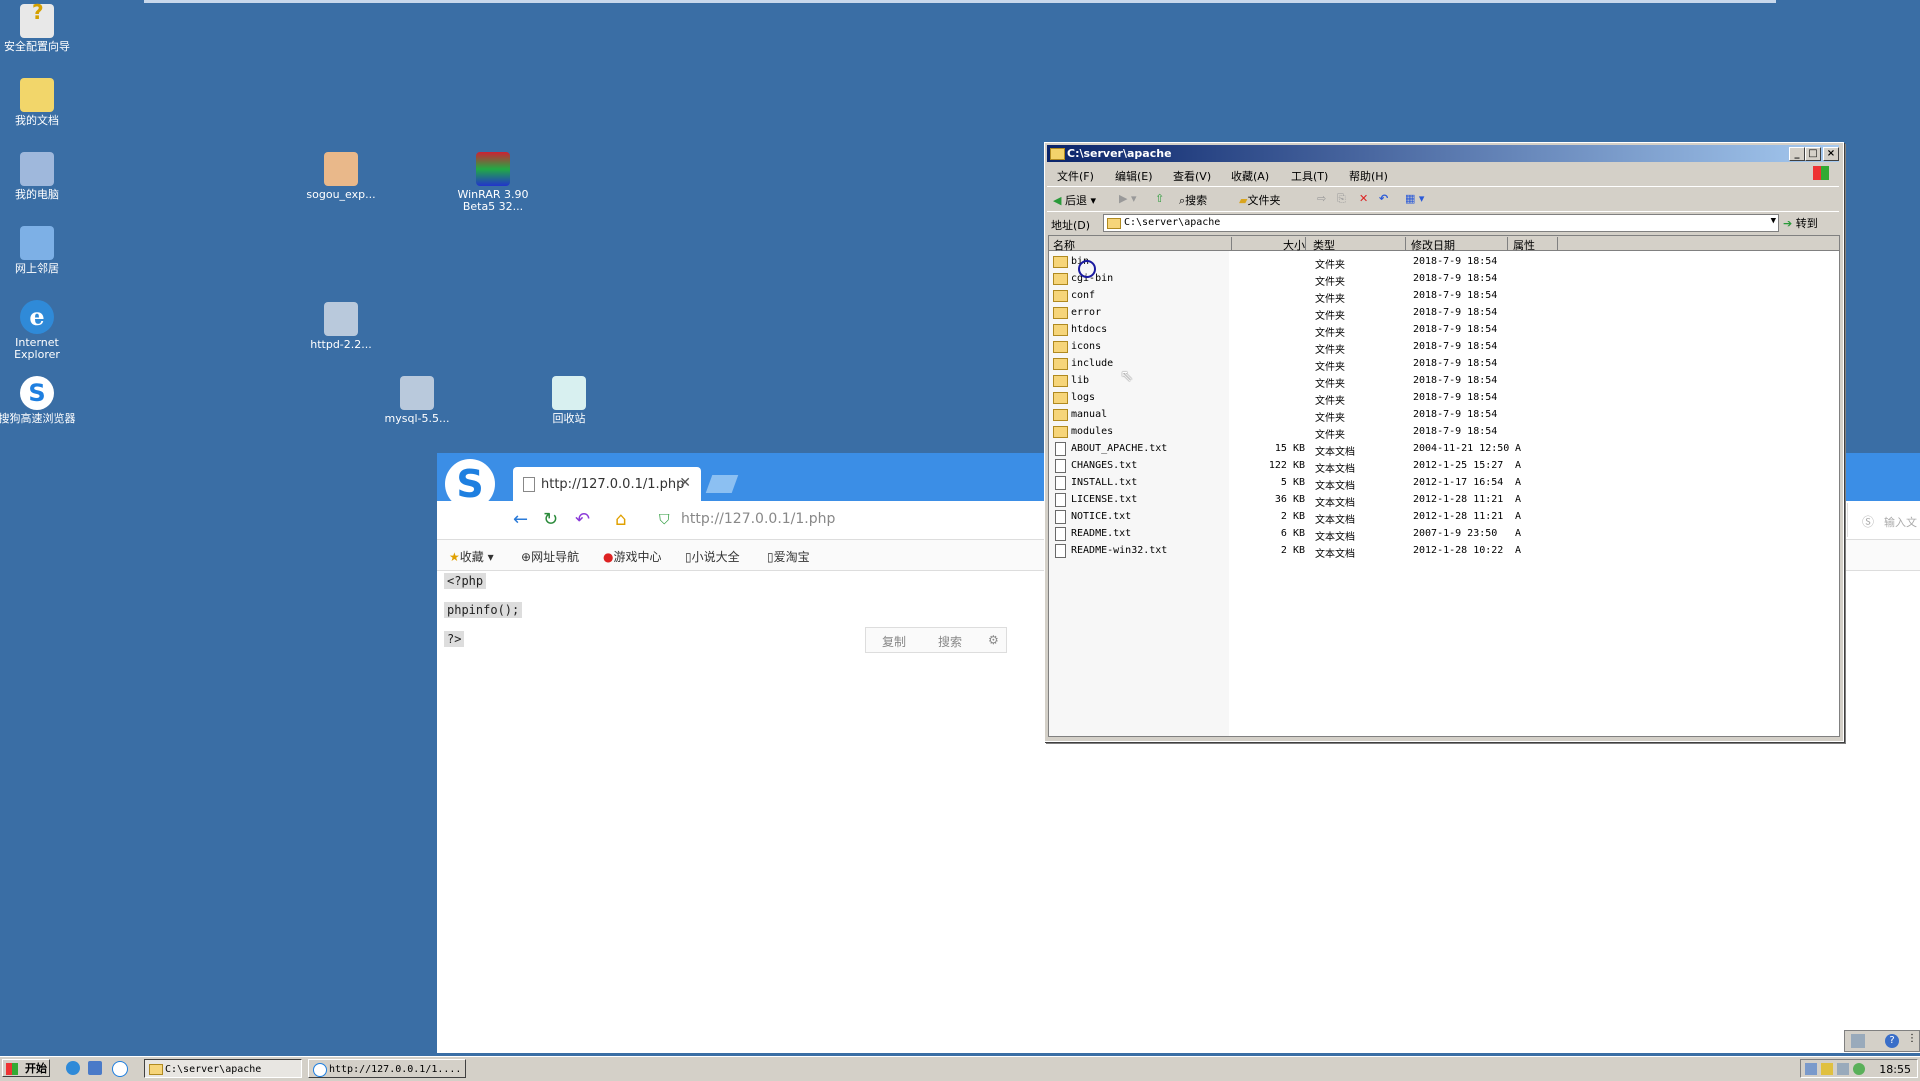 The height and width of the screenshot is (1081, 1920). Describe the element at coordinates (1259, 200) in the screenshot. I see `folders-button: ▰文件夹` at that location.